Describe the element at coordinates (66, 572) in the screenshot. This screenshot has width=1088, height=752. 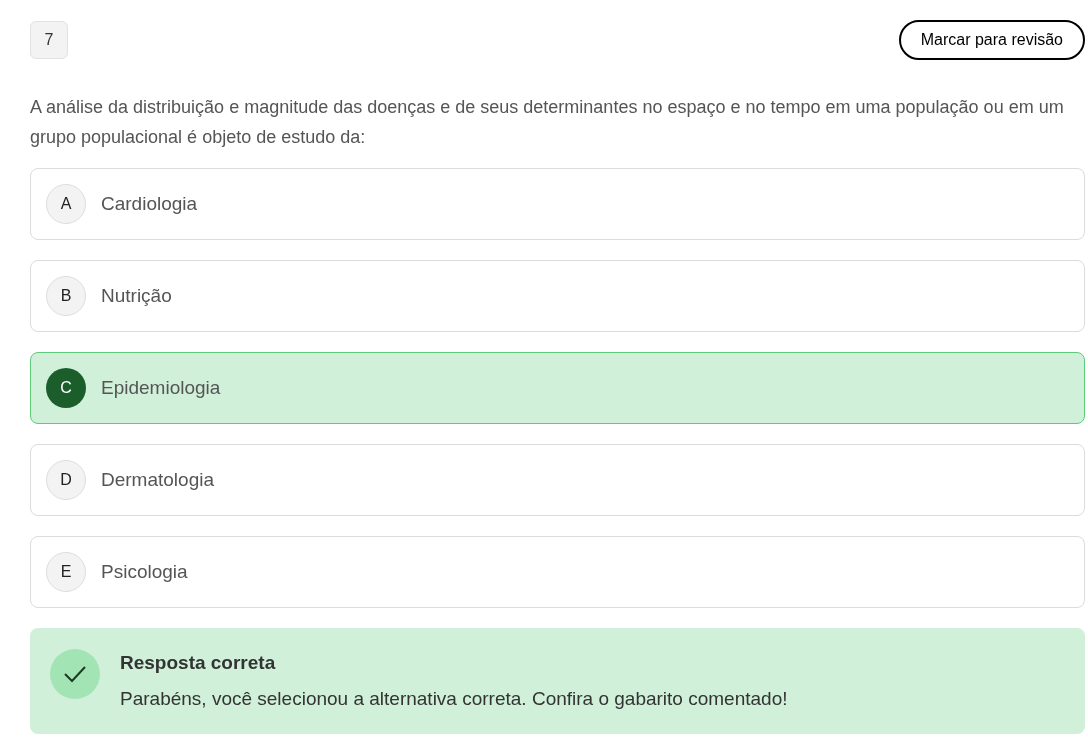
I see `option-letter: E` at that location.